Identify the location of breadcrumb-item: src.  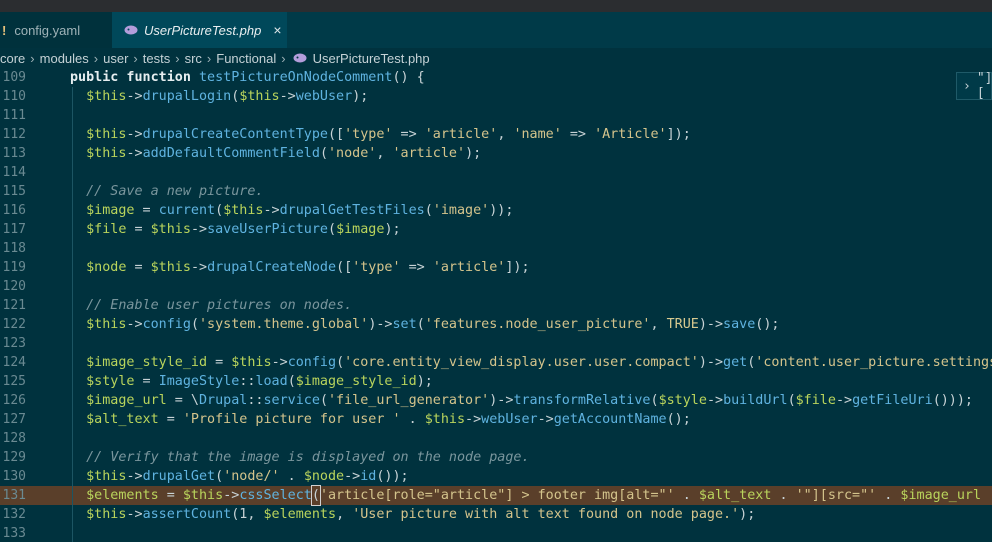
(193, 58).